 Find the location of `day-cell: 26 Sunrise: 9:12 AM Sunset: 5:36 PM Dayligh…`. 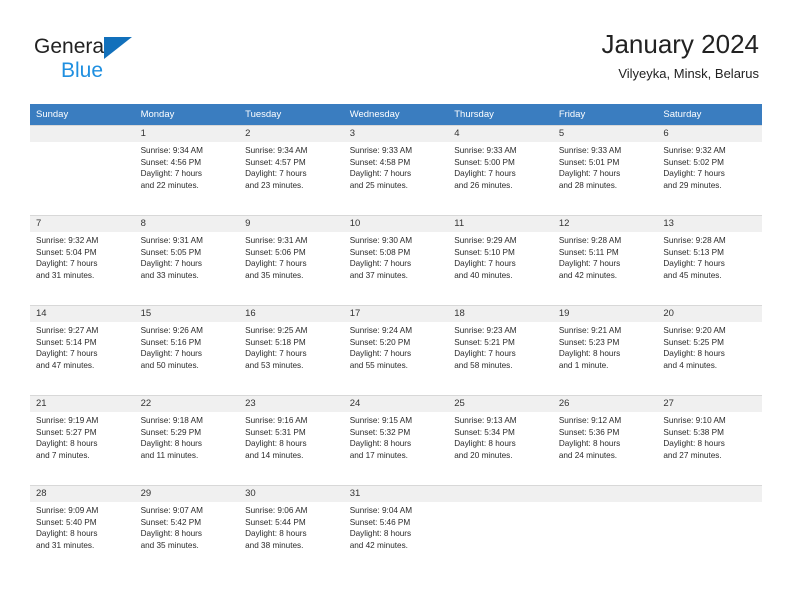

day-cell: 26 Sunrise: 9:12 AM Sunset: 5:36 PM Dayligh… is located at coordinates (605, 440).